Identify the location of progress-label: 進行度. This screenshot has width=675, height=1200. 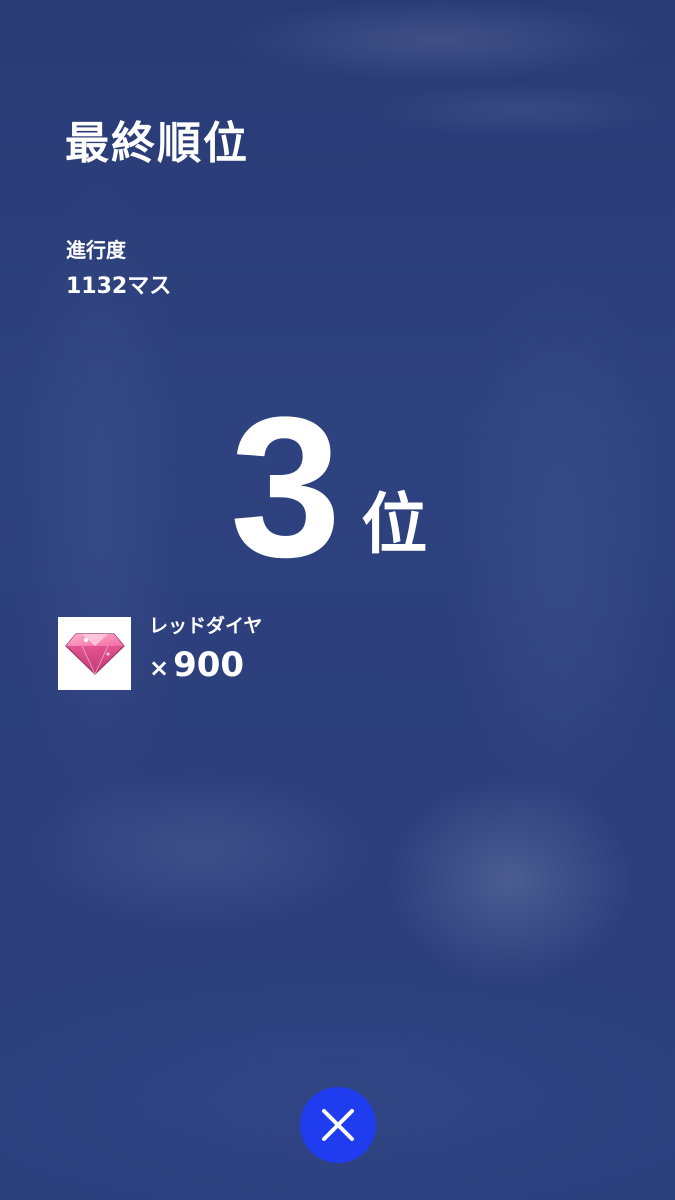
(96, 250).